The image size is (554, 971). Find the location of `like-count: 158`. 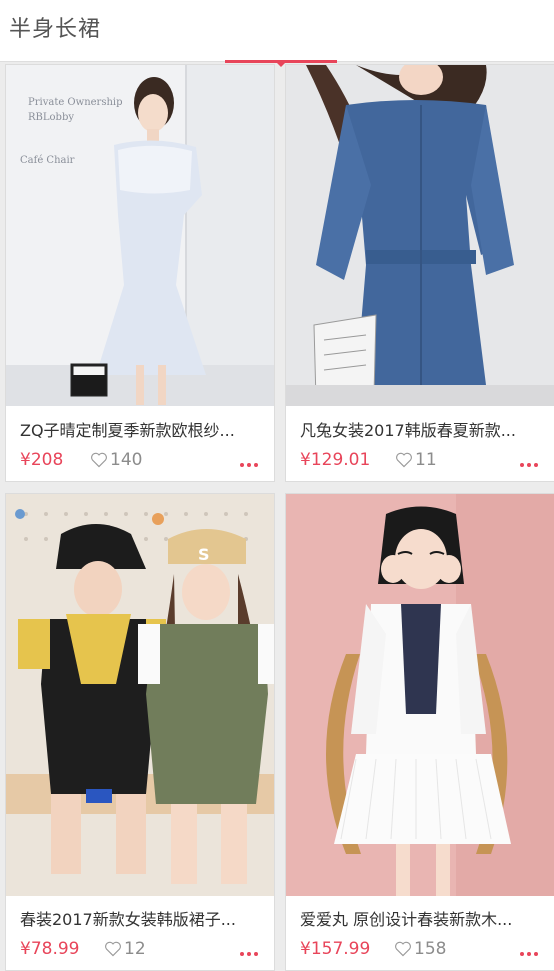

like-count: 158 is located at coordinates (420, 949).